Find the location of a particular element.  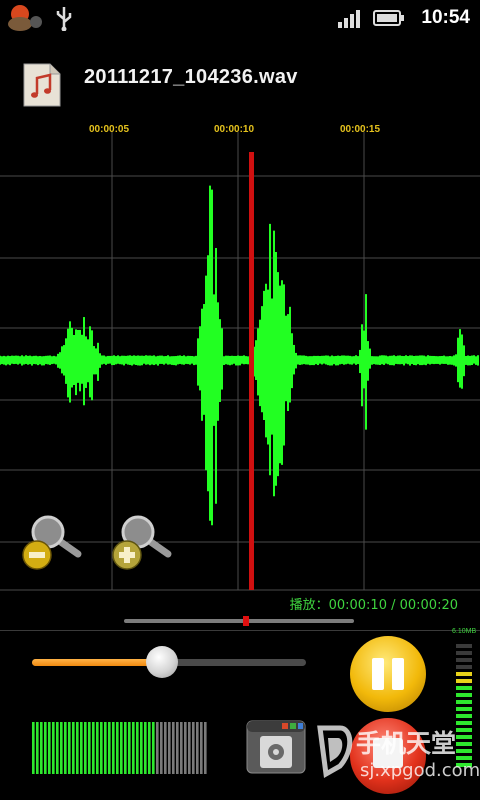

status-clock: 10:54 is located at coordinates (445, 17).